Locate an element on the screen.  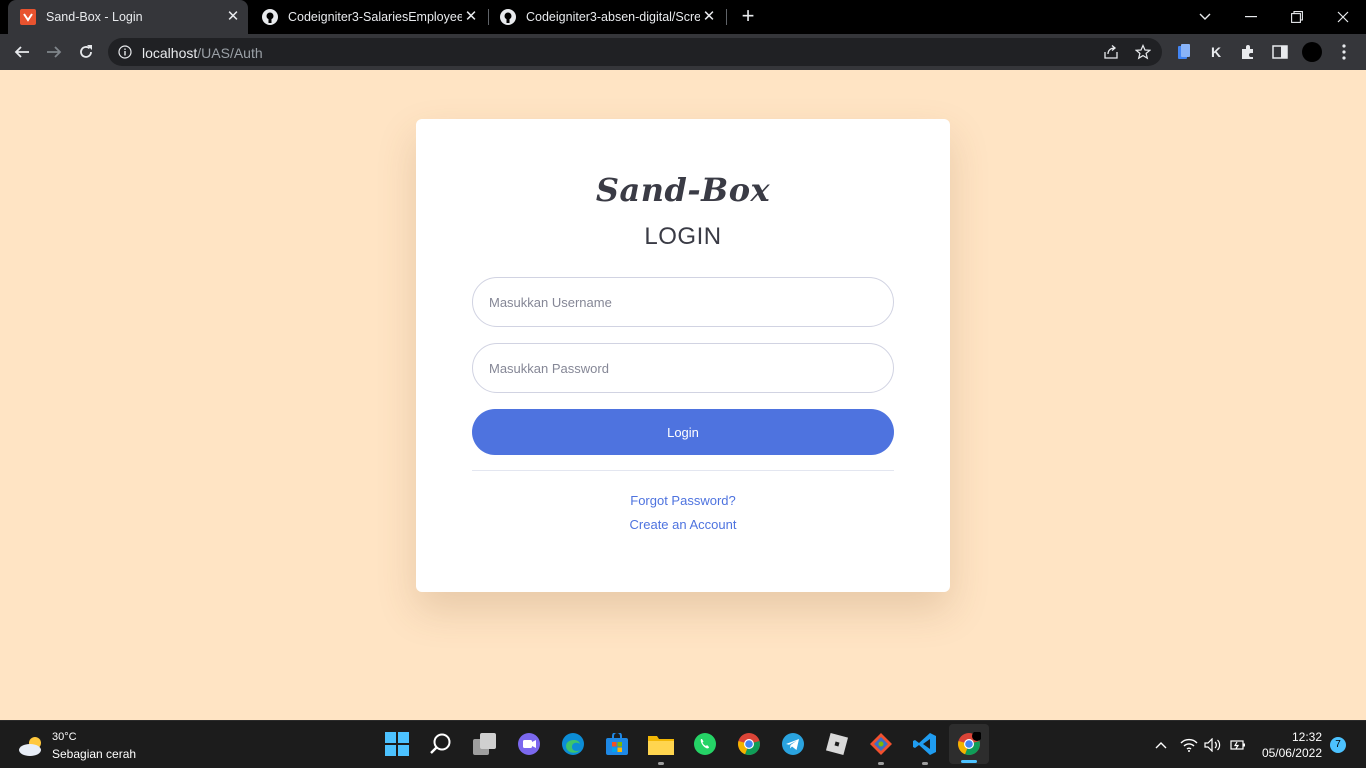
clock-date: 05/06/2022 is located at coordinates (1291, 753).